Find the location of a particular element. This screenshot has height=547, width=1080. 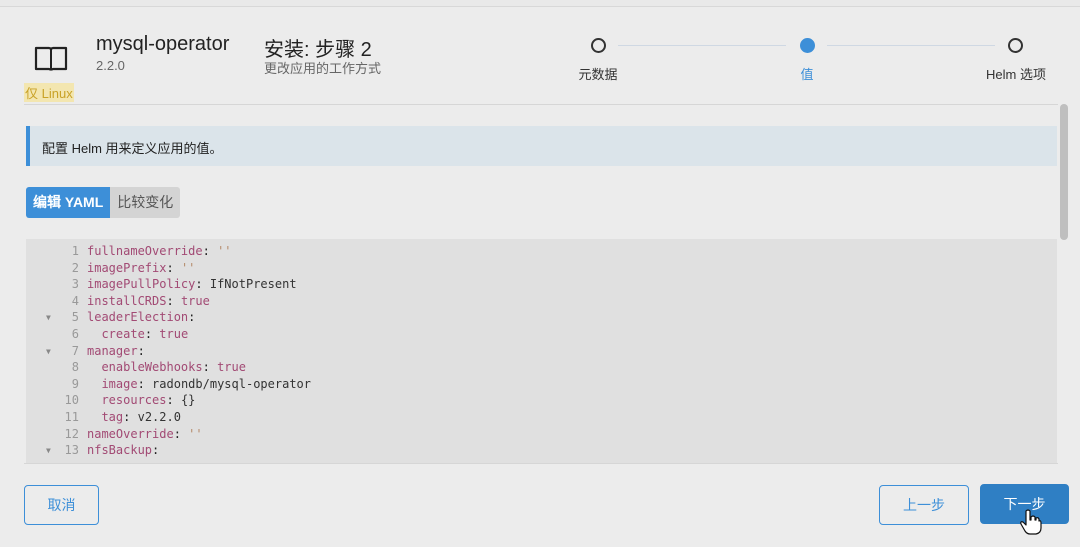

line-number: 4 is located at coordinates (75, 300).